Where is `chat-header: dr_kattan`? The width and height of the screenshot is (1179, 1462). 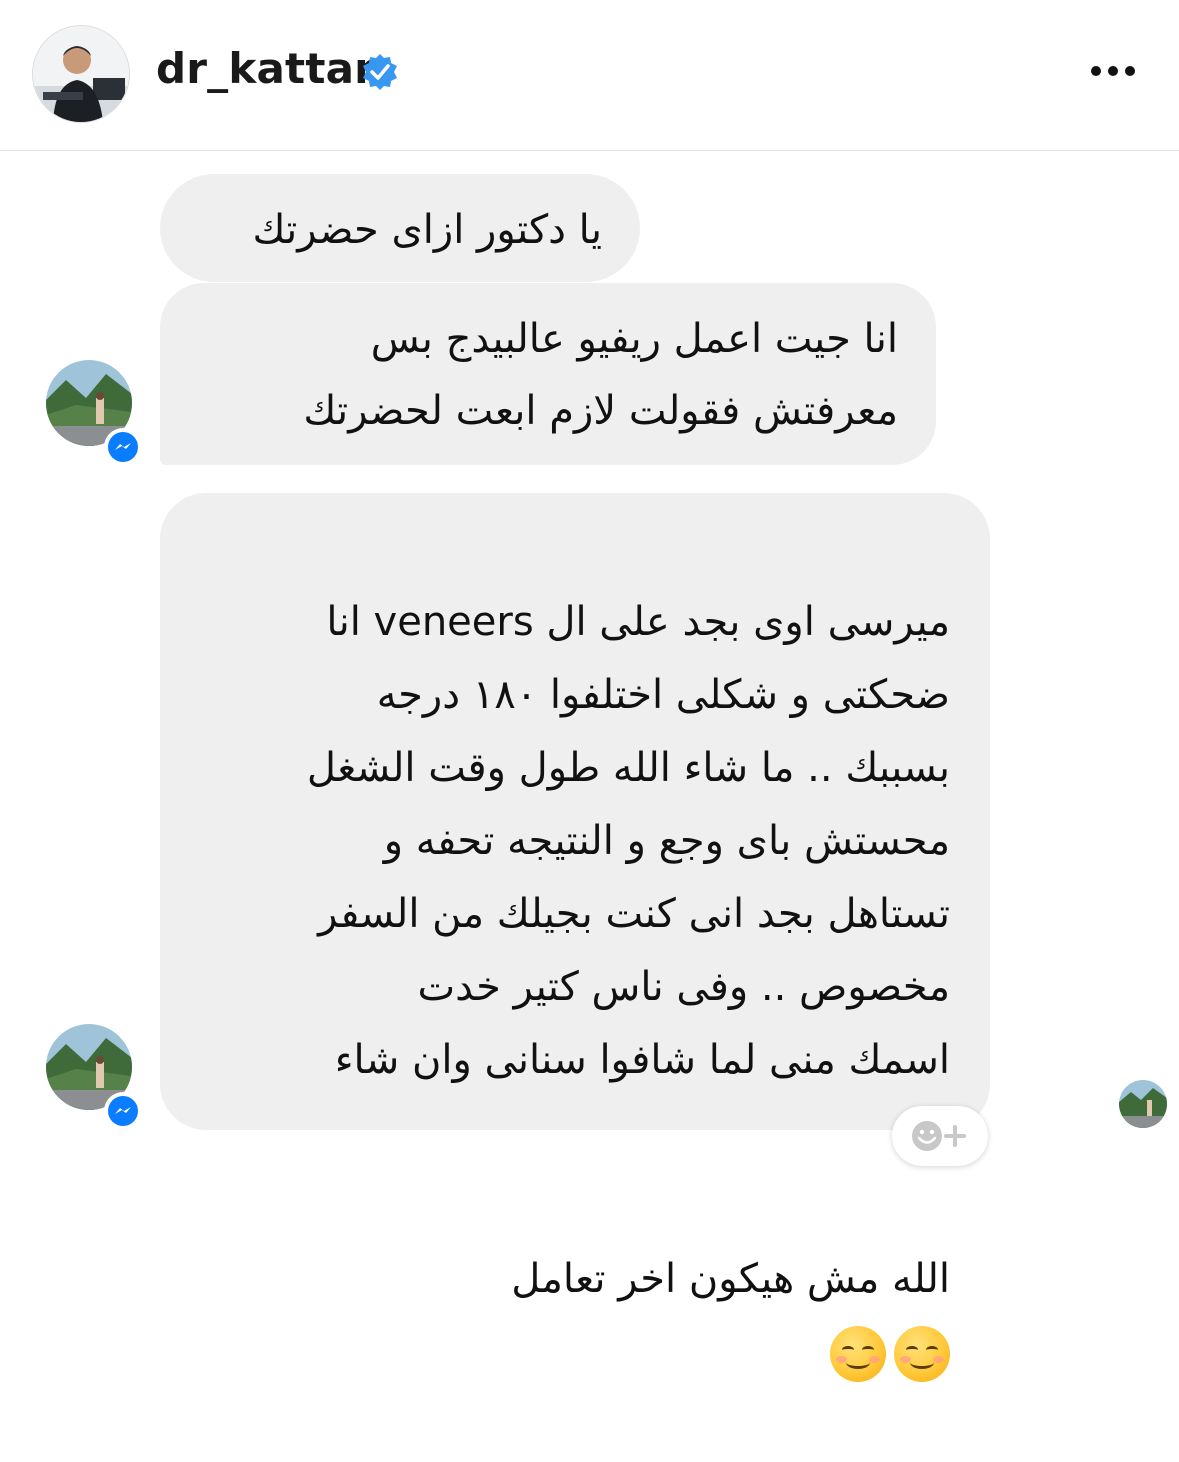 chat-header: dr_kattan is located at coordinates (589, 75).